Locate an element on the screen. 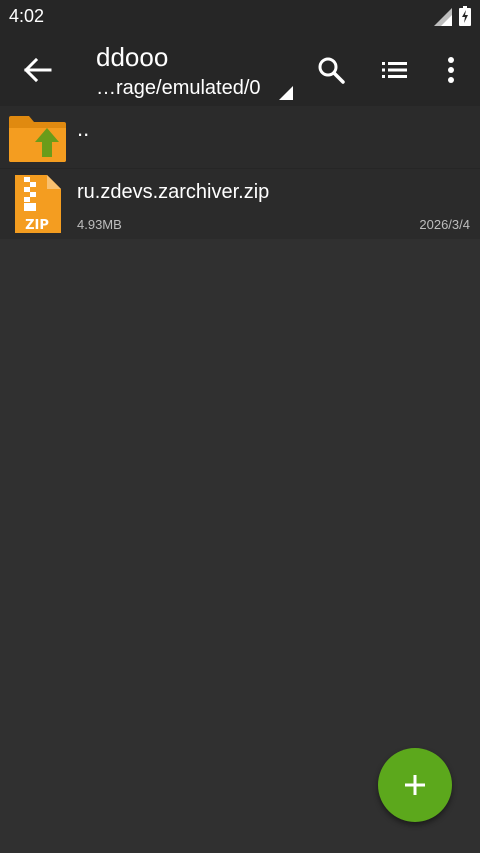 This screenshot has height=853, width=480. current-path: …rage/emulated/0 is located at coordinates (178, 88).